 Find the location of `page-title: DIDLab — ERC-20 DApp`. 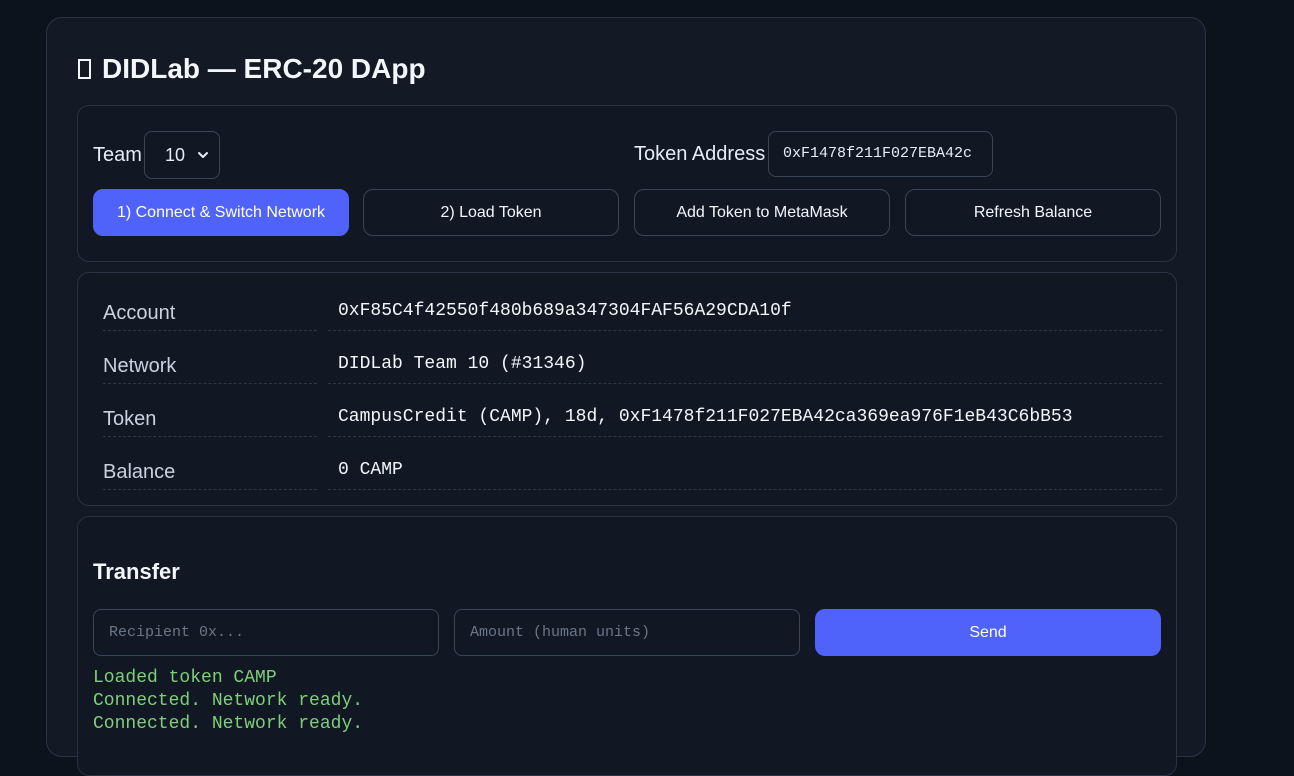

page-title: DIDLab — ERC-20 DApp is located at coordinates (252, 69).